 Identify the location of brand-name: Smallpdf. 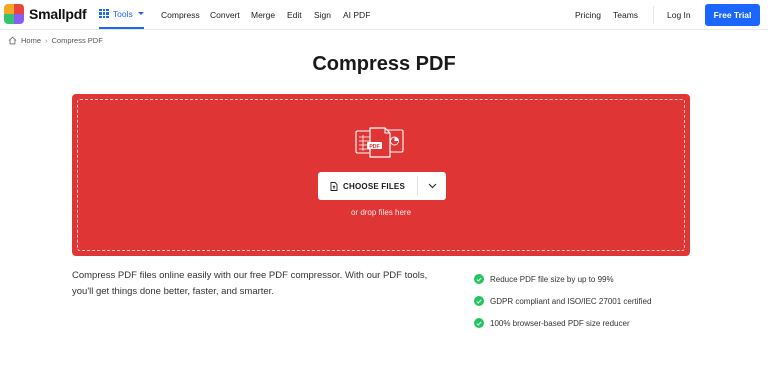
(58, 14).